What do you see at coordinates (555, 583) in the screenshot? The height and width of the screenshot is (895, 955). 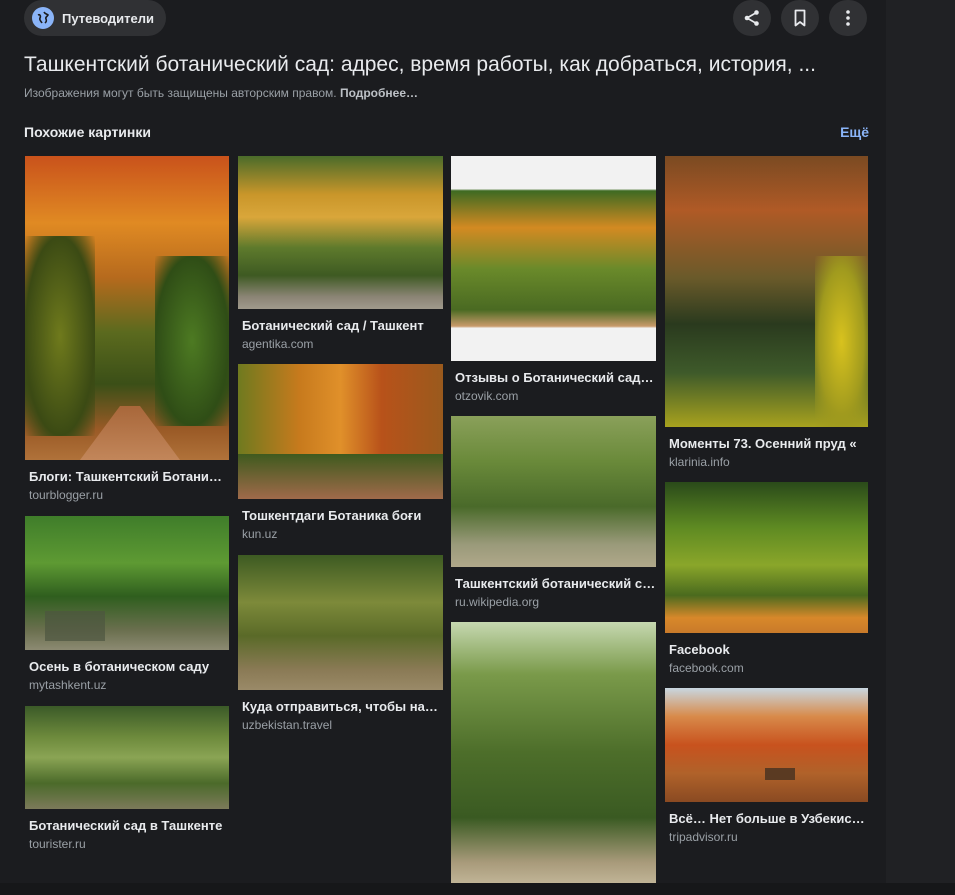 I see `card-caption: Ташкентский ботанический сад` at bounding box center [555, 583].